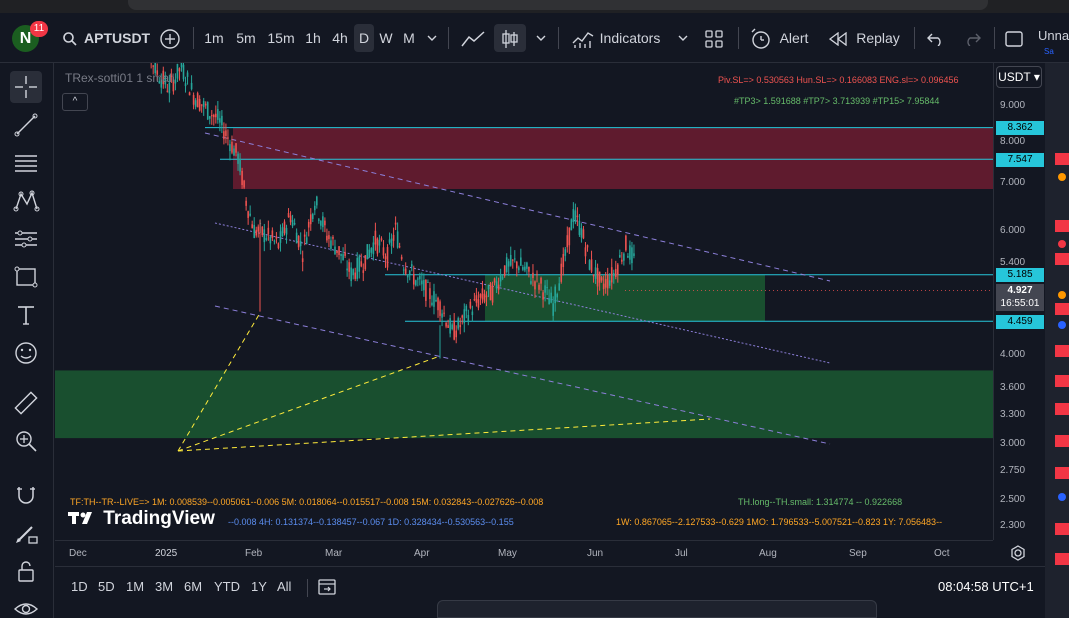 The width and height of the screenshot is (1069, 618). What do you see at coordinates (119, 78) in the screenshot?
I see `indicator-legend: TRex-sotti01 1 small` at bounding box center [119, 78].